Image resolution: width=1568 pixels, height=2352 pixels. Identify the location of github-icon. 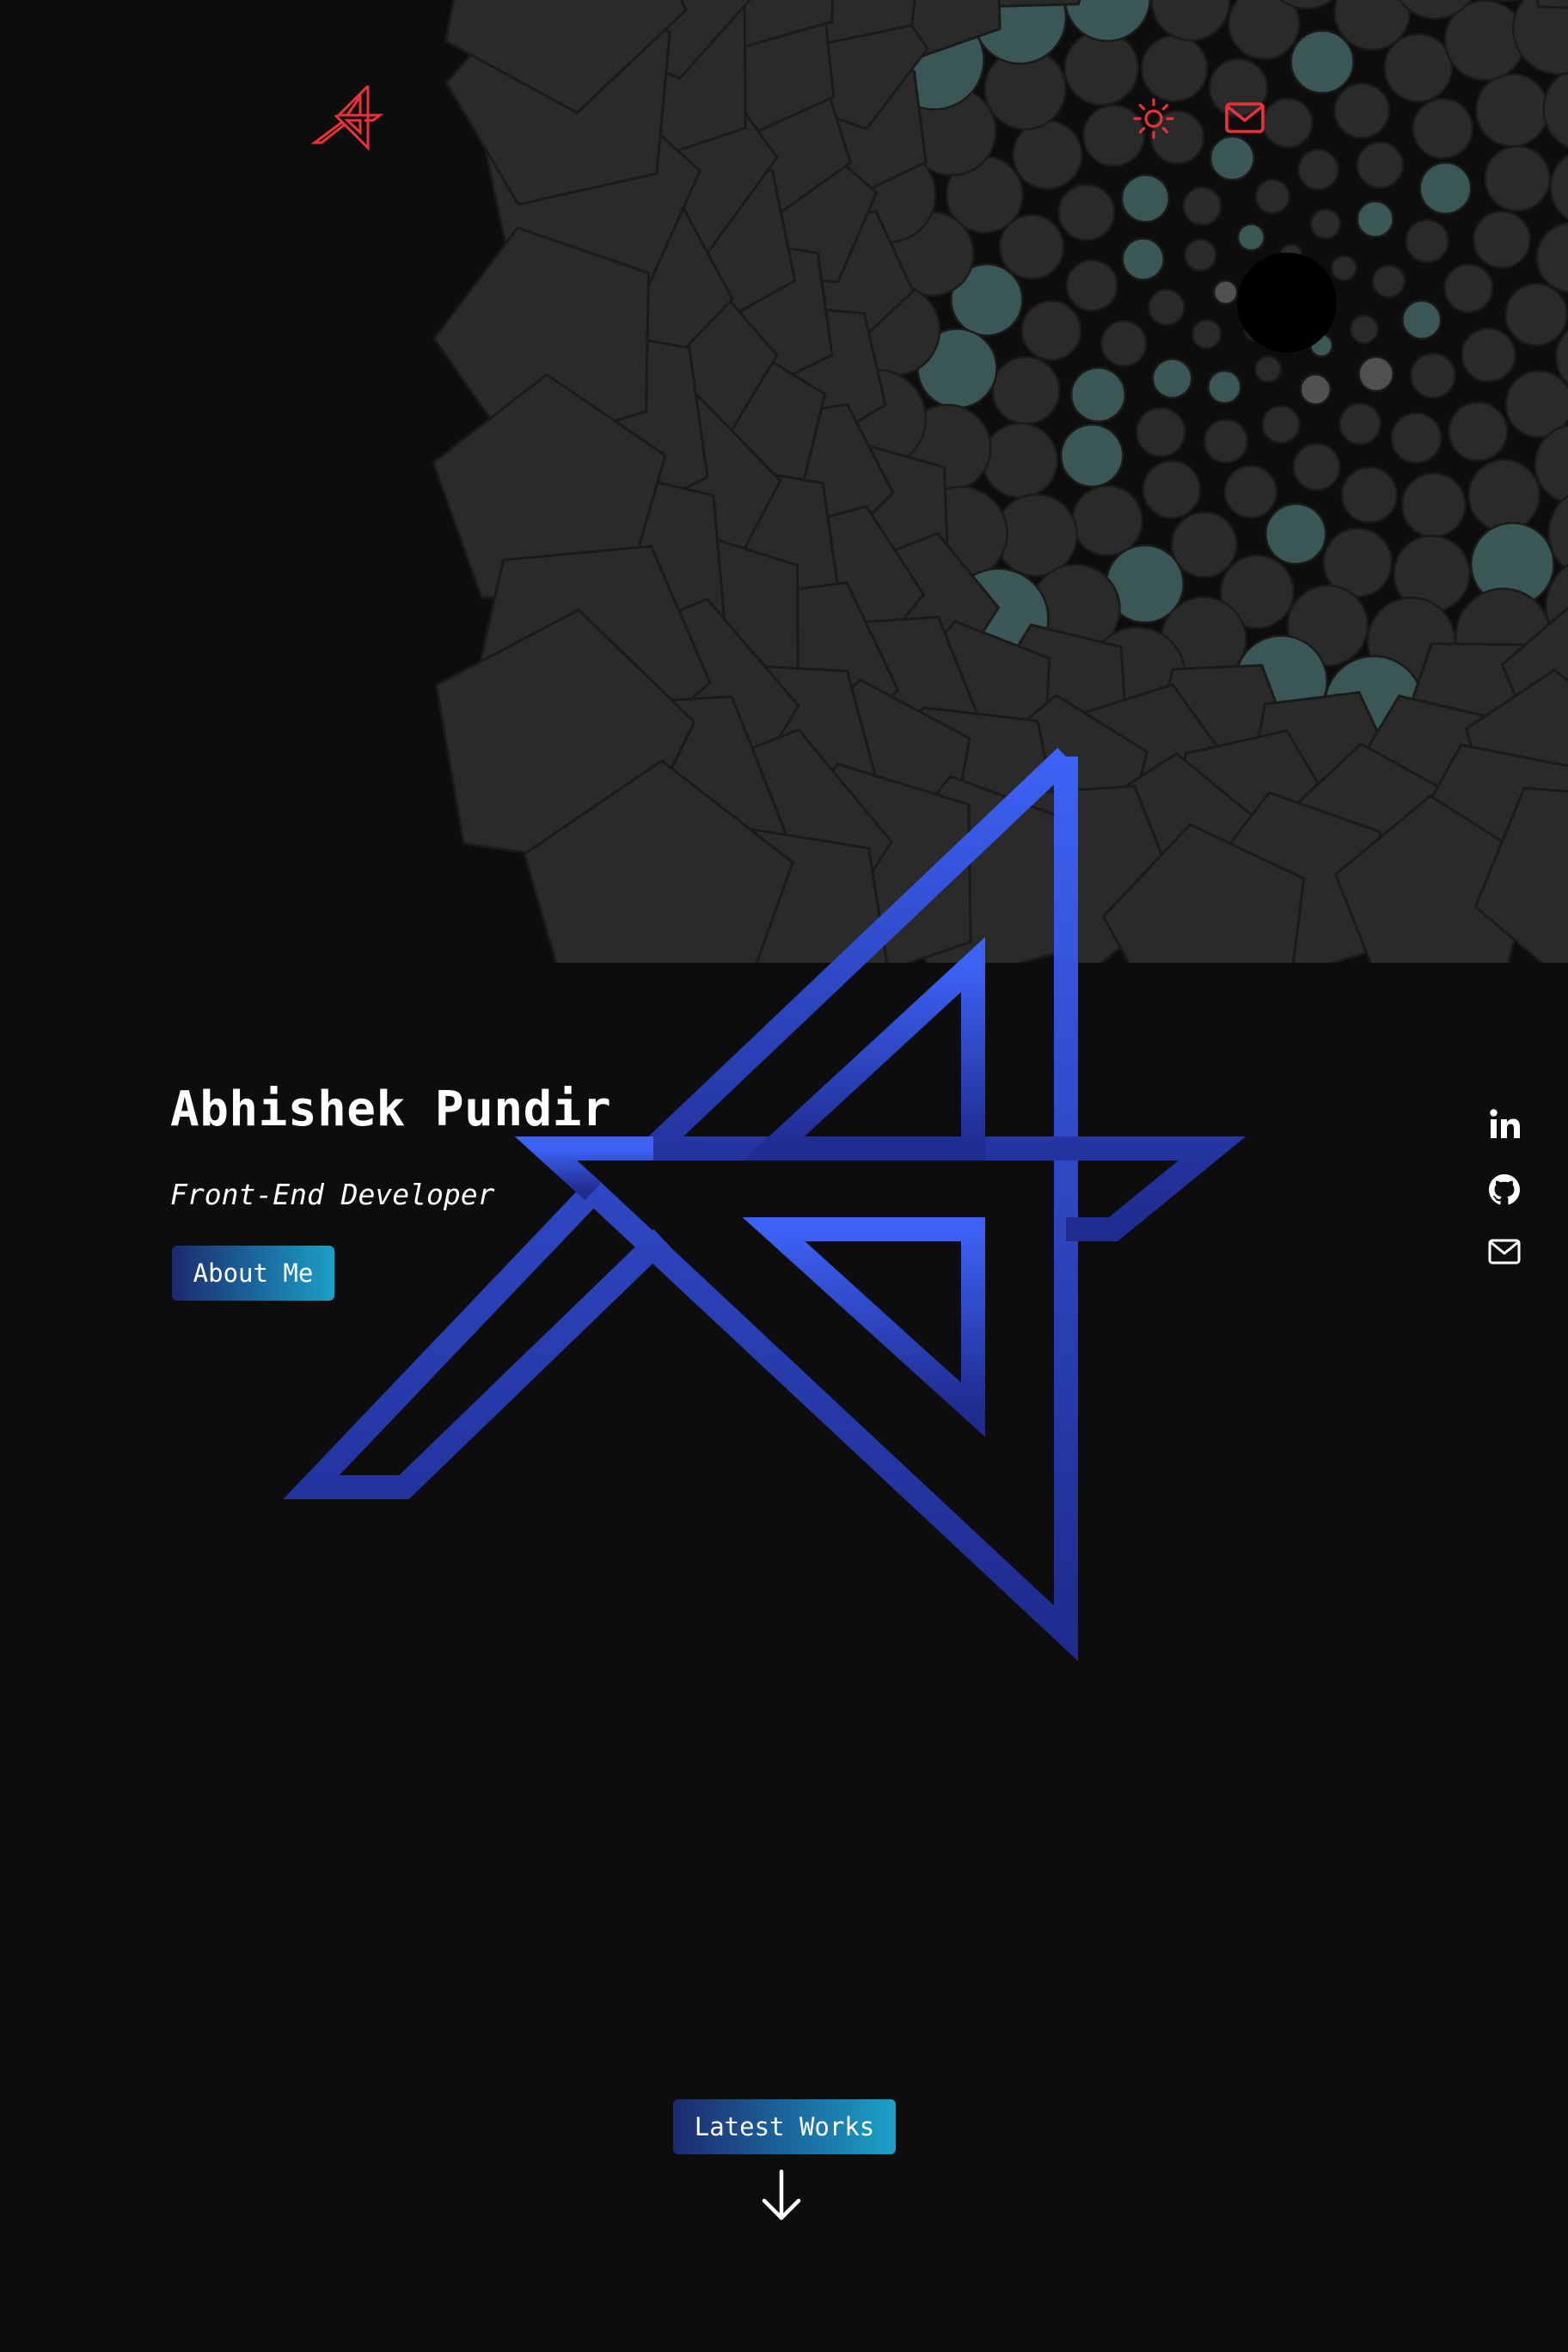
(1504, 1189).